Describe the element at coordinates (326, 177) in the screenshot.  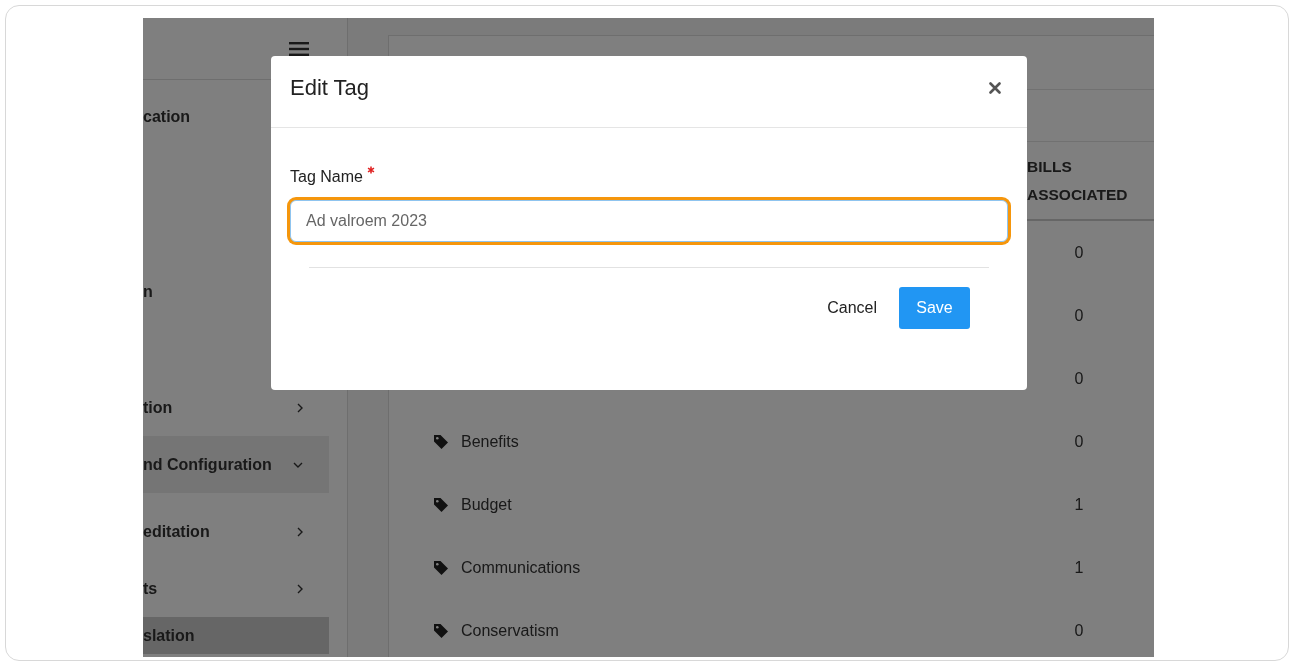
I see `field-label: Tag Name` at that location.